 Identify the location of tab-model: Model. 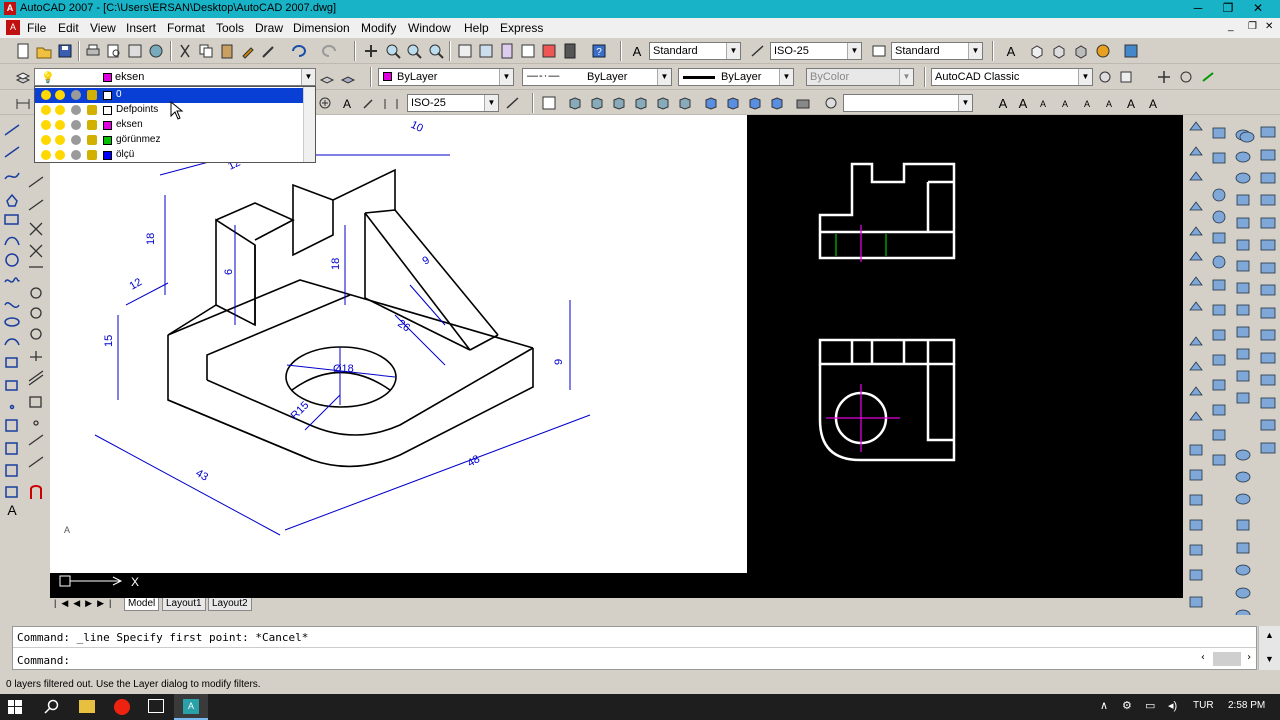
(142, 604).